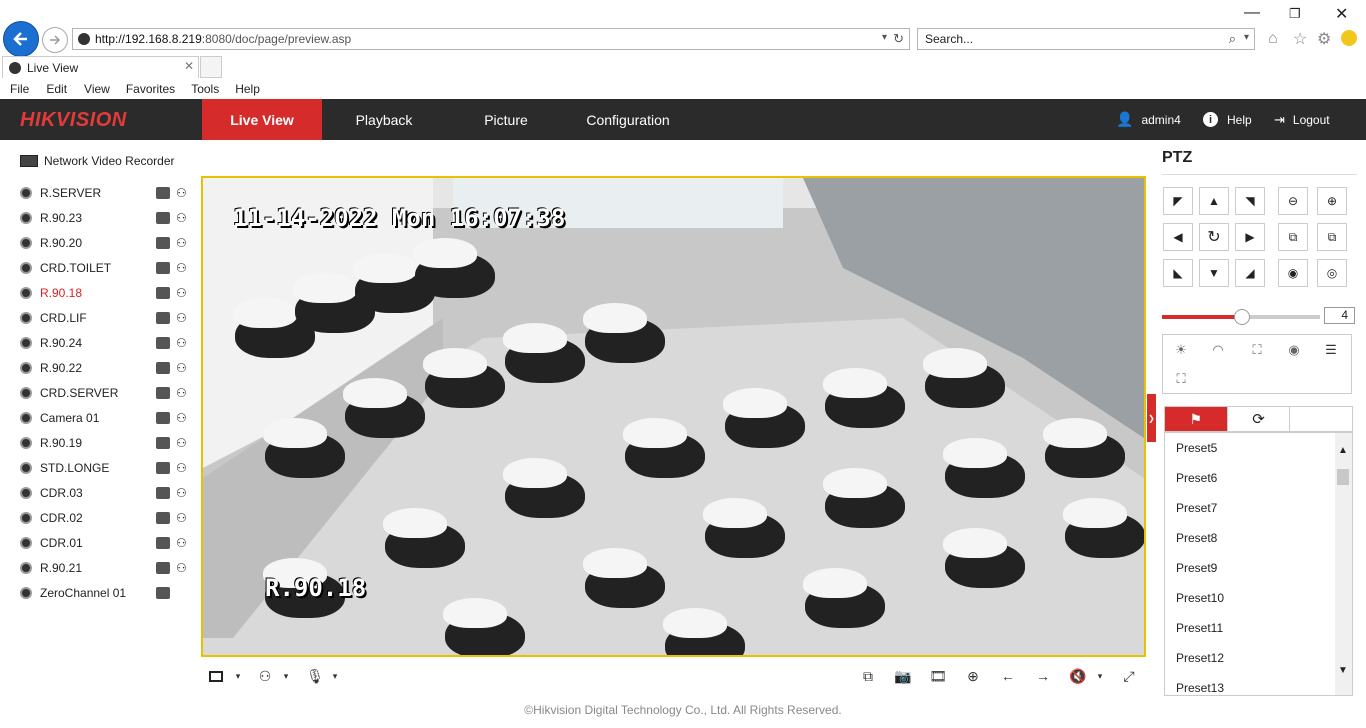  What do you see at coordinates (1151, 418) in the screenshot?
I see `collapse-panel-handle: ❯` at bounding box center [1151, 418].